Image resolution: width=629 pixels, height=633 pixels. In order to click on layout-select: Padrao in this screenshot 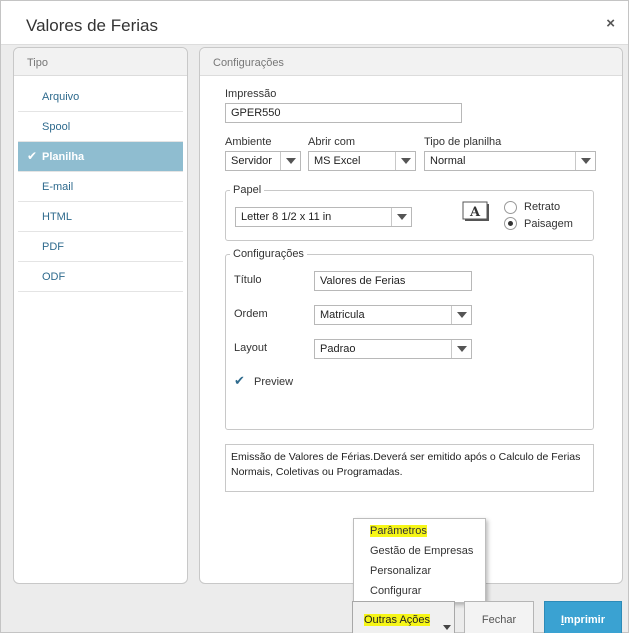, I will do `click(393, 349)`.